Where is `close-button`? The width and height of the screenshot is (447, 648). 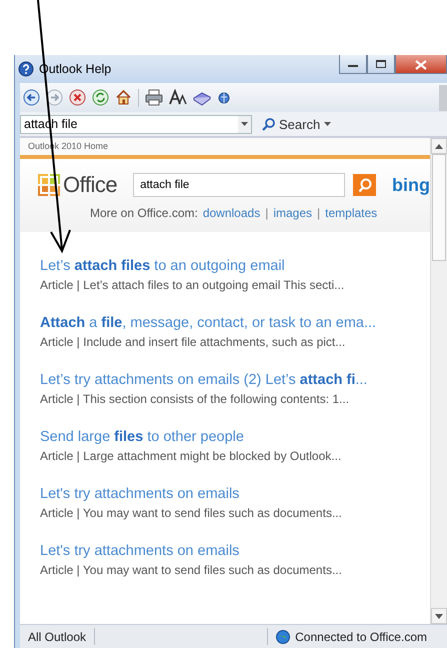
close-button is located at coordinates (421, 64).